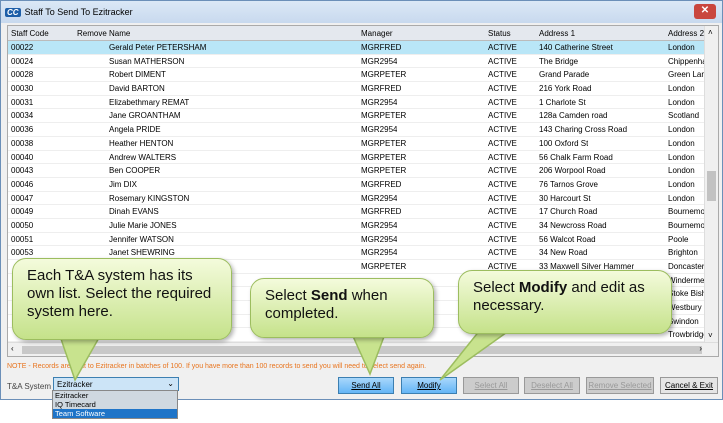 This screenshot has width=723, height=423. What do you see at coordinates (686, 294) in the screenshot?
I see `table-cell: Stoke Bish` at bounding box center [686, 294].